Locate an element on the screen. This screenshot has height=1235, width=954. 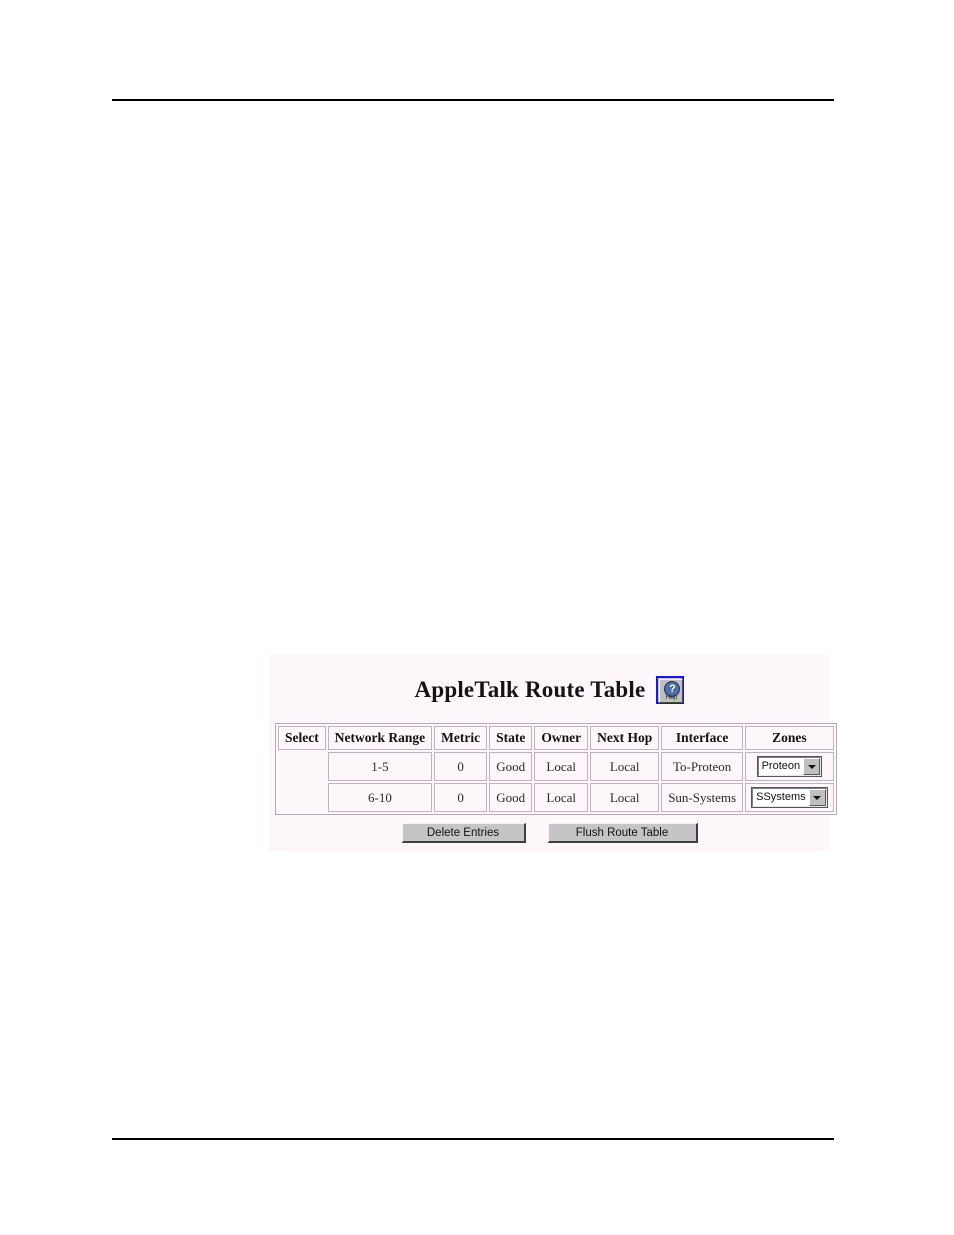
column-header-zones: Zones is located at coordinates (789, 738).